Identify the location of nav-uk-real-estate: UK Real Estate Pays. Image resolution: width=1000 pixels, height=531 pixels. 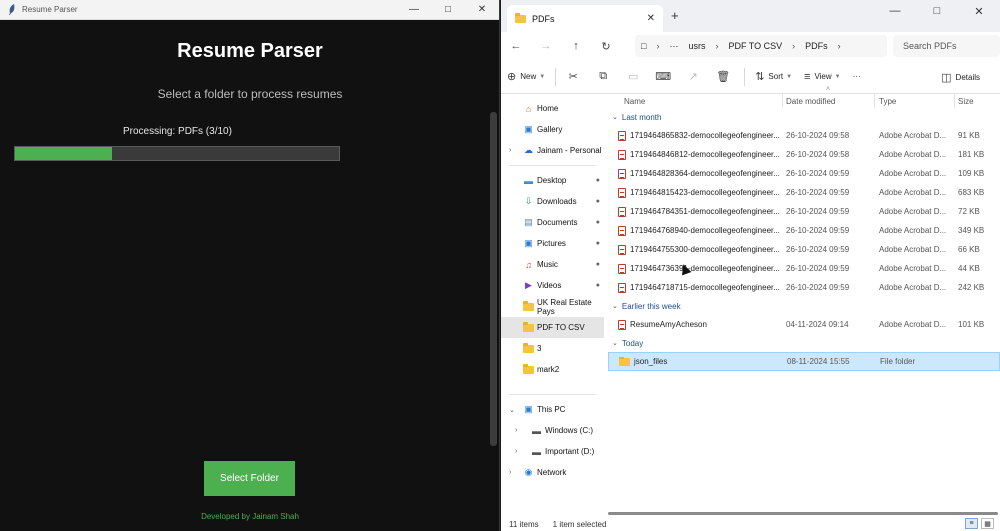
(552, 306).